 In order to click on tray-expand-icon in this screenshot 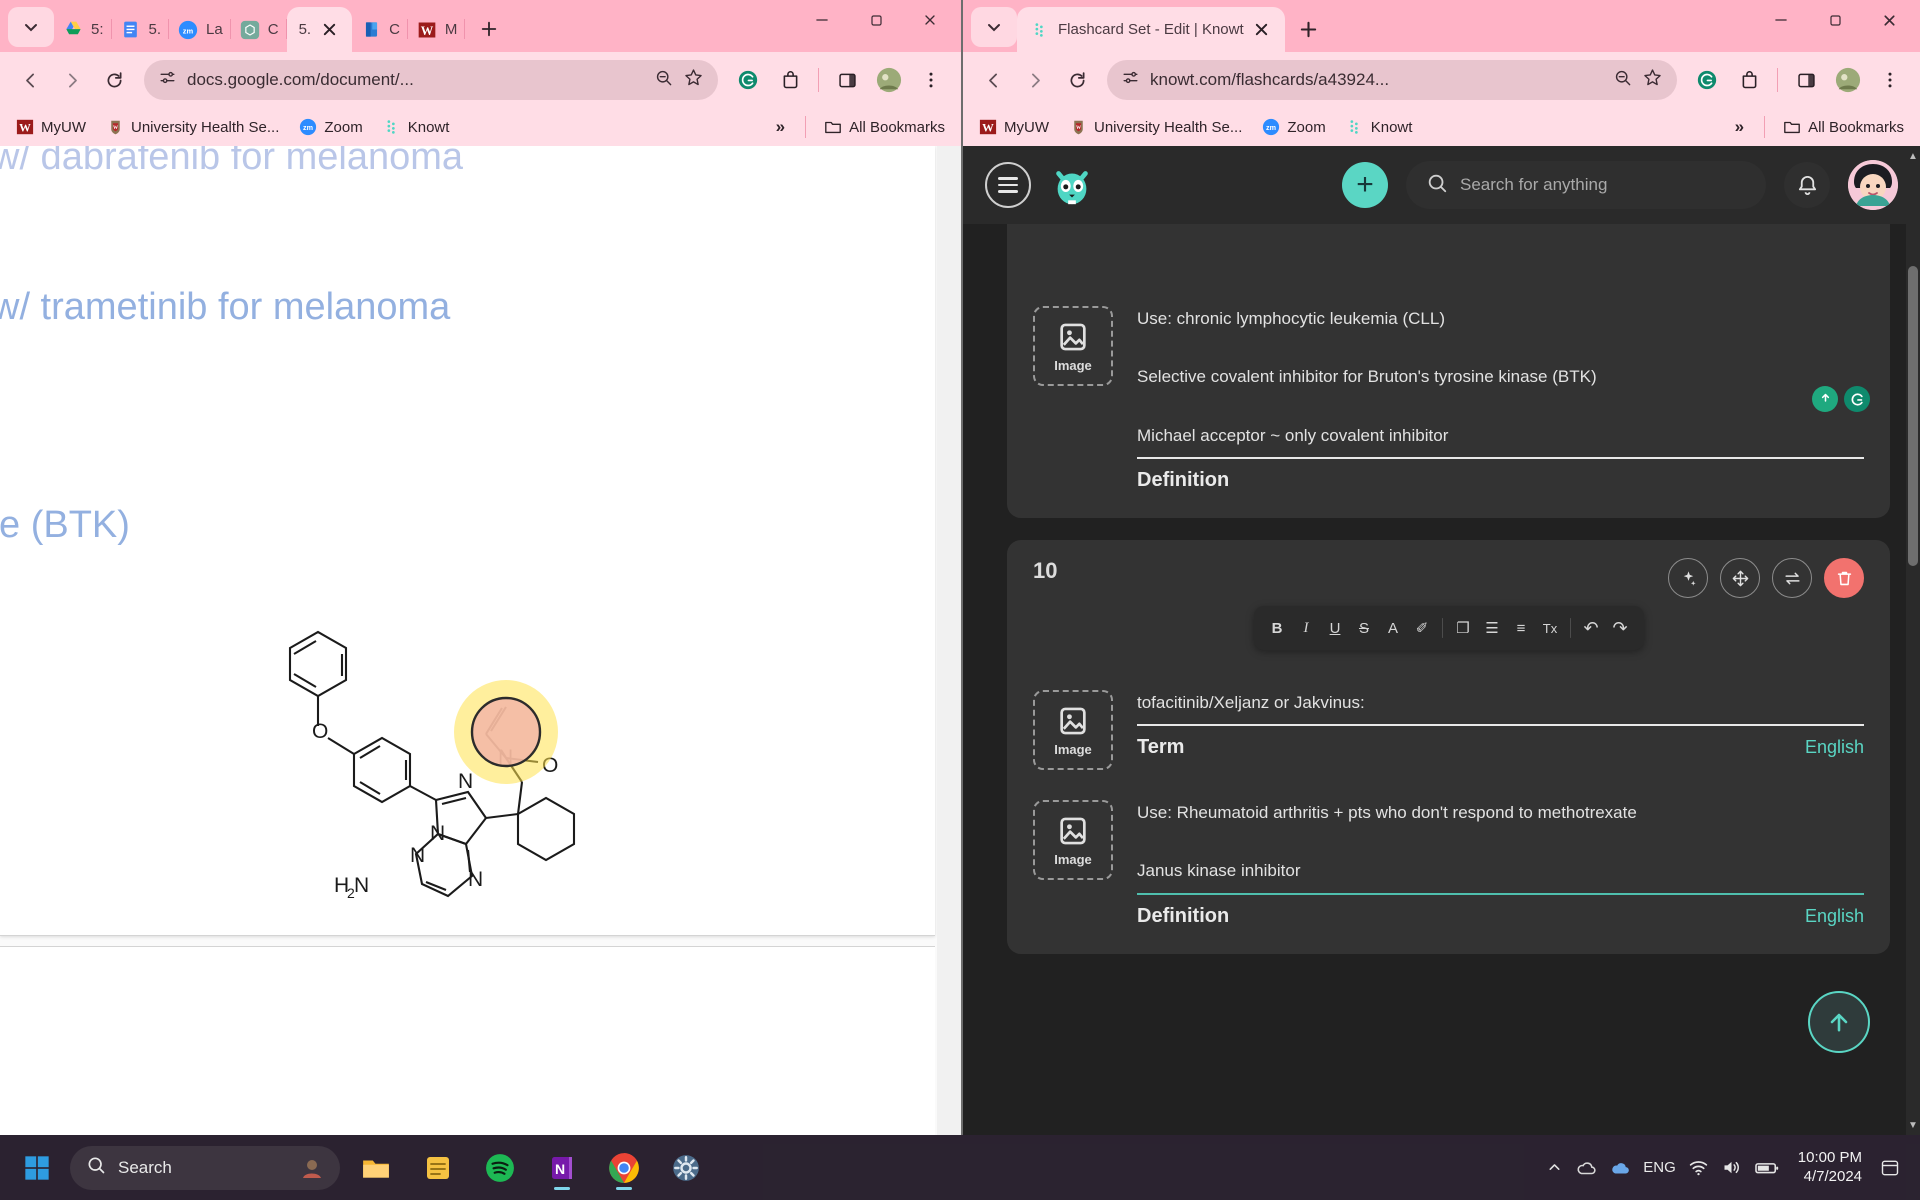, I will do `click(1554, 1167)`.